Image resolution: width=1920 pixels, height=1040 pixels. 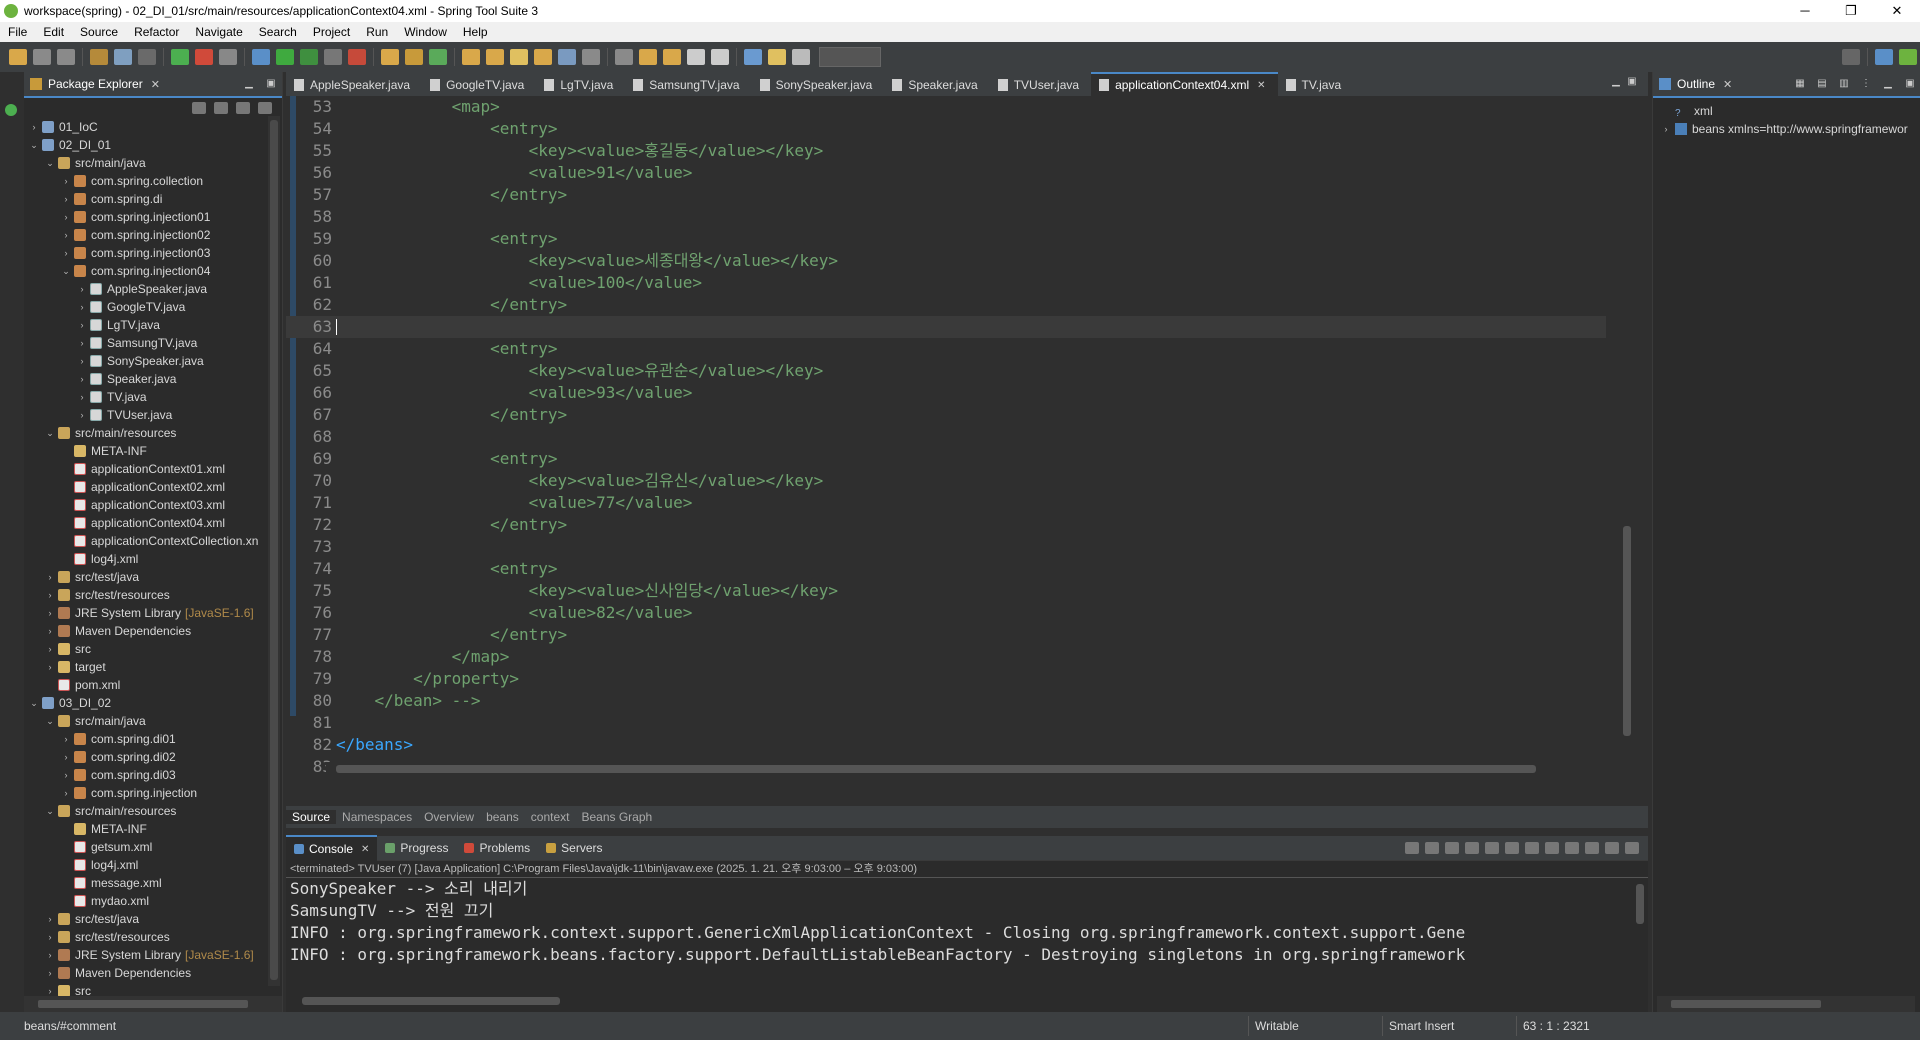 What do you see at coordinates (550, 817) in the screenshot?
I see `page-tab-context: context` at bounding box center [550, 817].